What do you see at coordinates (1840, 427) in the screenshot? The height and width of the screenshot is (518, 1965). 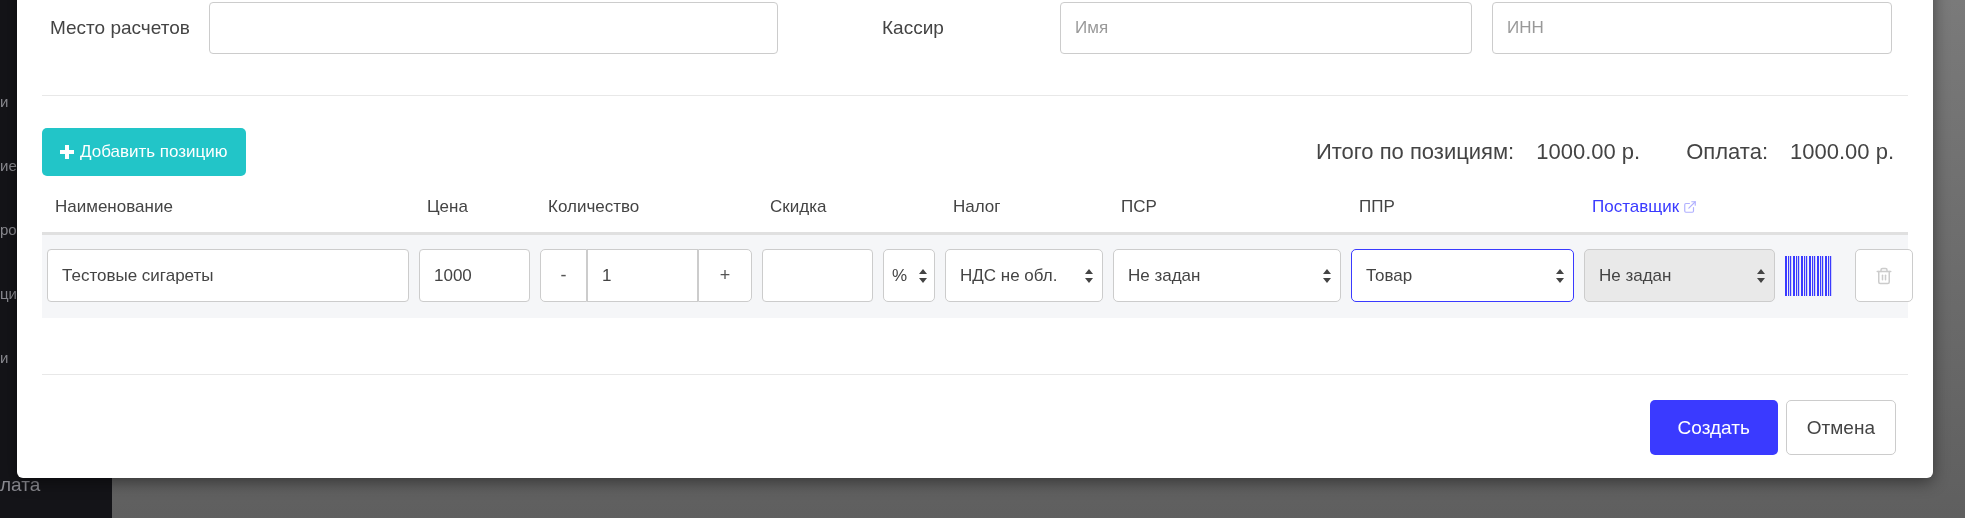 I see `cancel-button: Отмена` at bounding box center [1840, 427].